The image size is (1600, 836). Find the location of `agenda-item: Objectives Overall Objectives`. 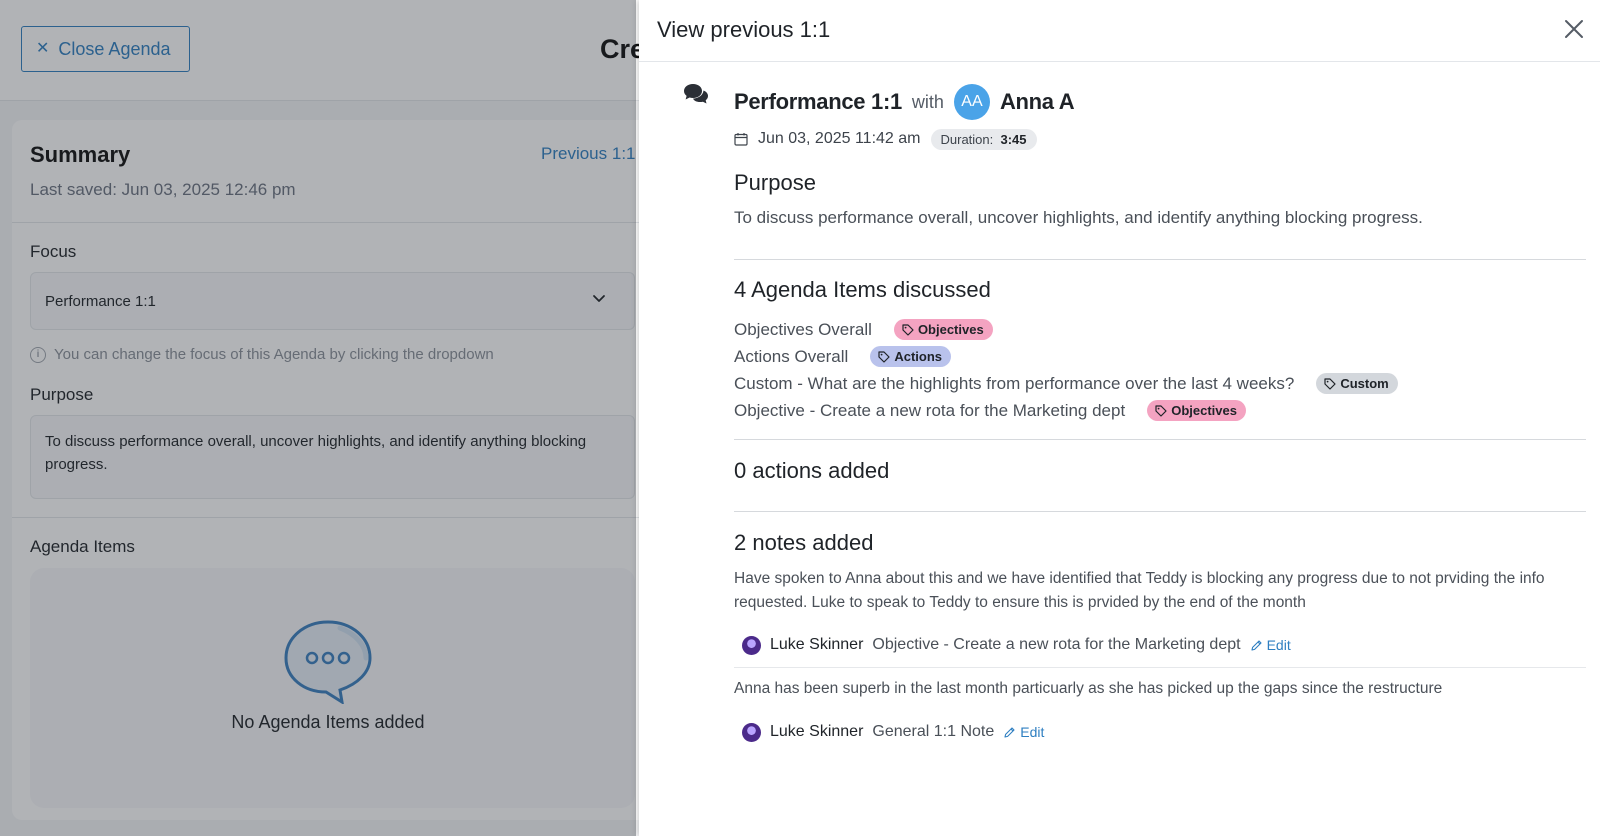

agenda-item: Objectives Overall Objectives is located at coordinates (1066, 329).